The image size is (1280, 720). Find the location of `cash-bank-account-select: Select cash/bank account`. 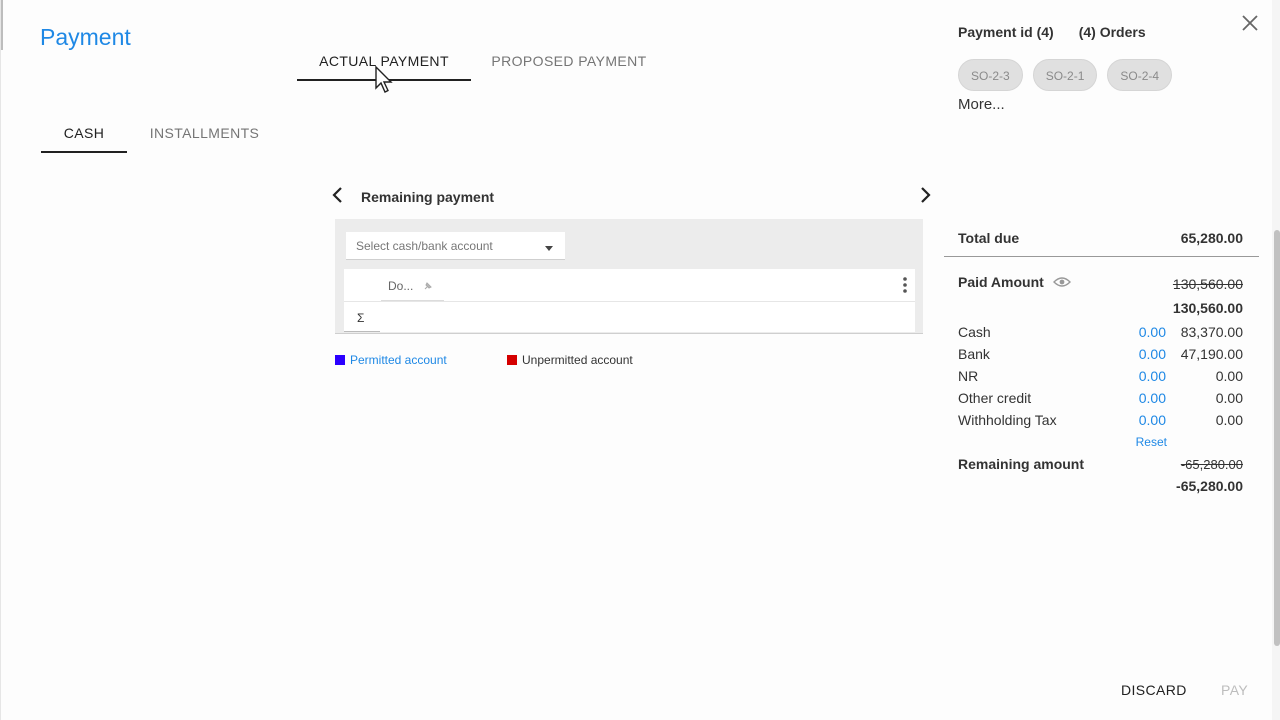

cash-bank-account-select: Select cash/bank account is located at coordinates (455, 246).